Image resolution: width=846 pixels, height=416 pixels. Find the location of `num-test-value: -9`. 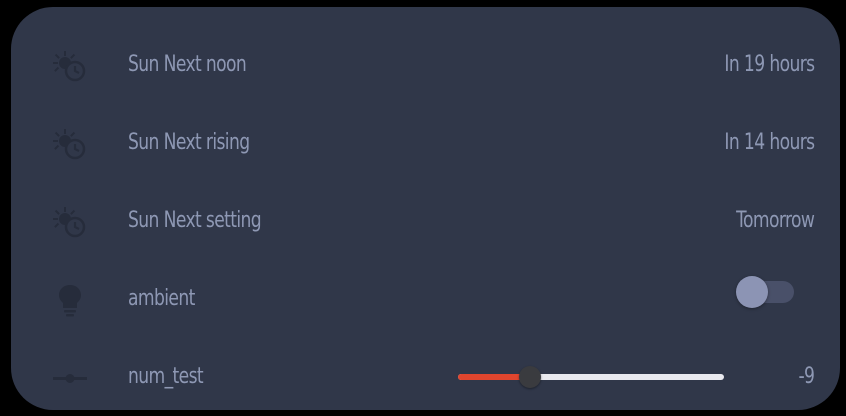

num-test-value: -9 is located at coordinates (806, 376).